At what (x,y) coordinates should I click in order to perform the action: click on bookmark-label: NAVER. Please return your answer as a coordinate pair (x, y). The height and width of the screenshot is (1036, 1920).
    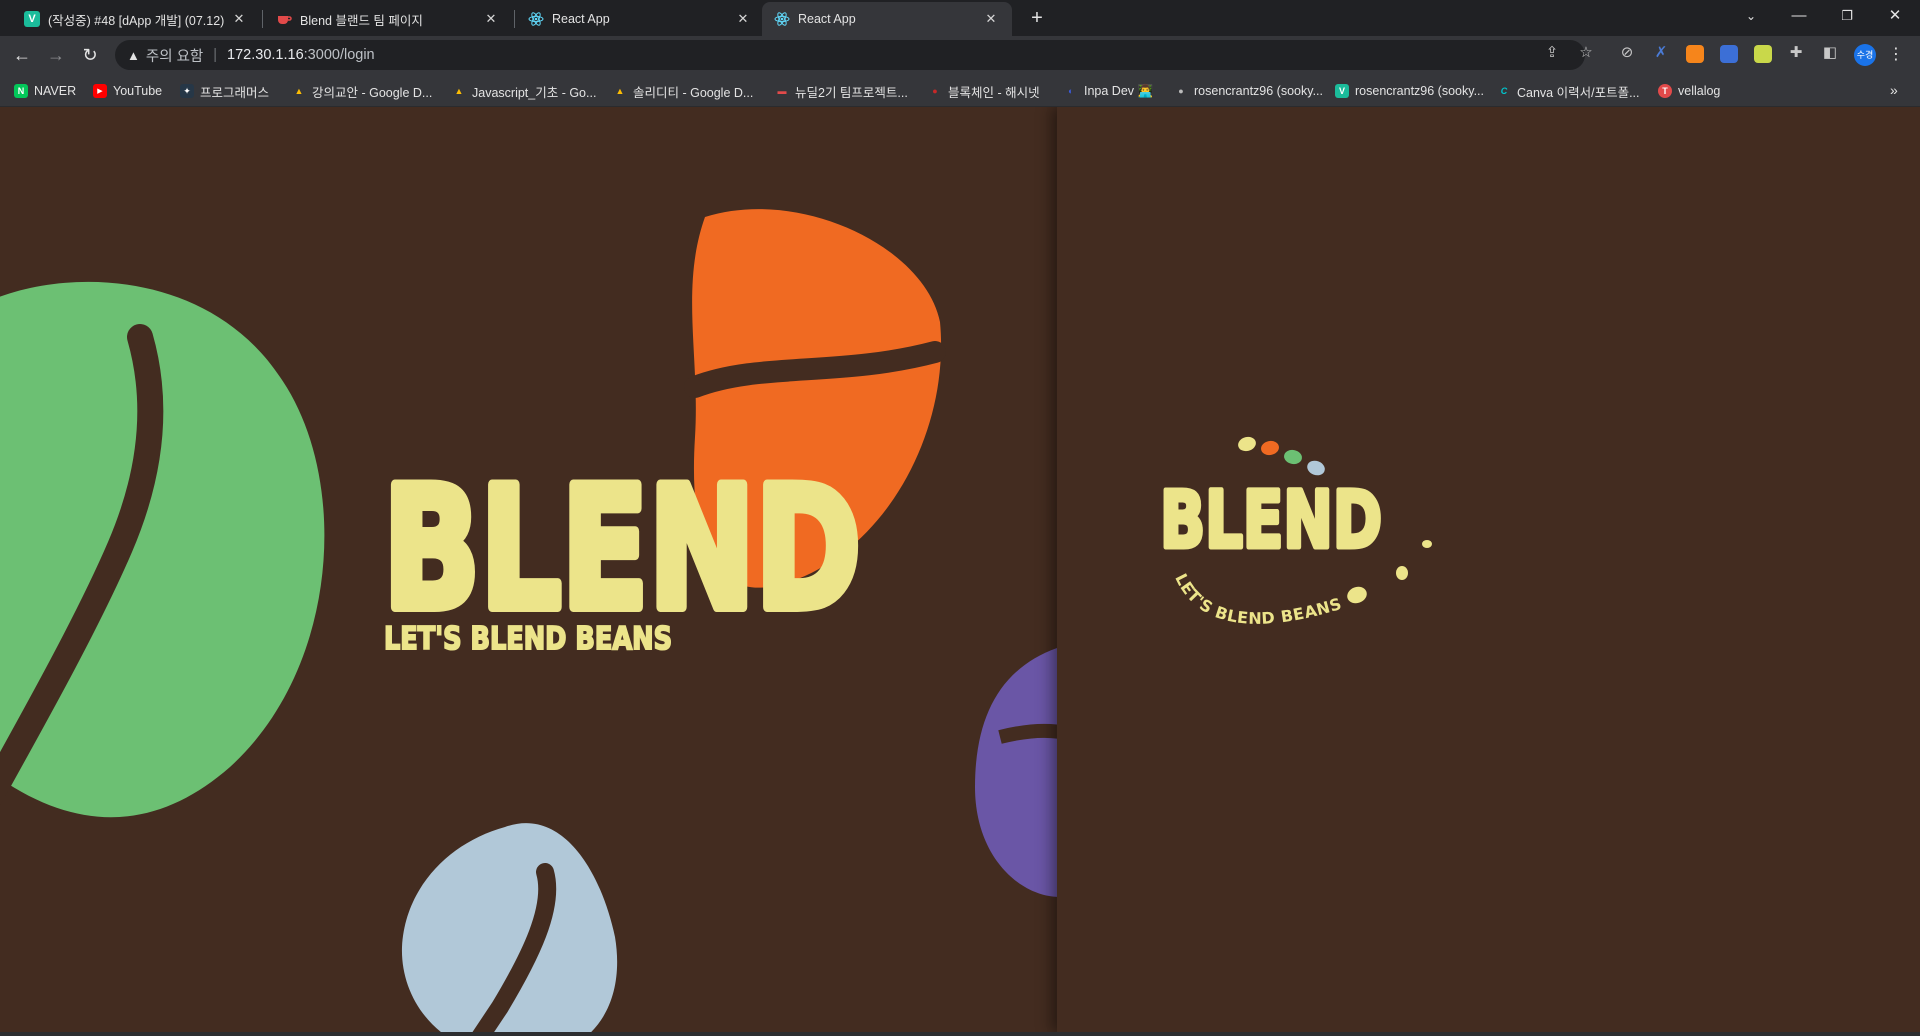
    Looking at the image, I should click on (55, 91).